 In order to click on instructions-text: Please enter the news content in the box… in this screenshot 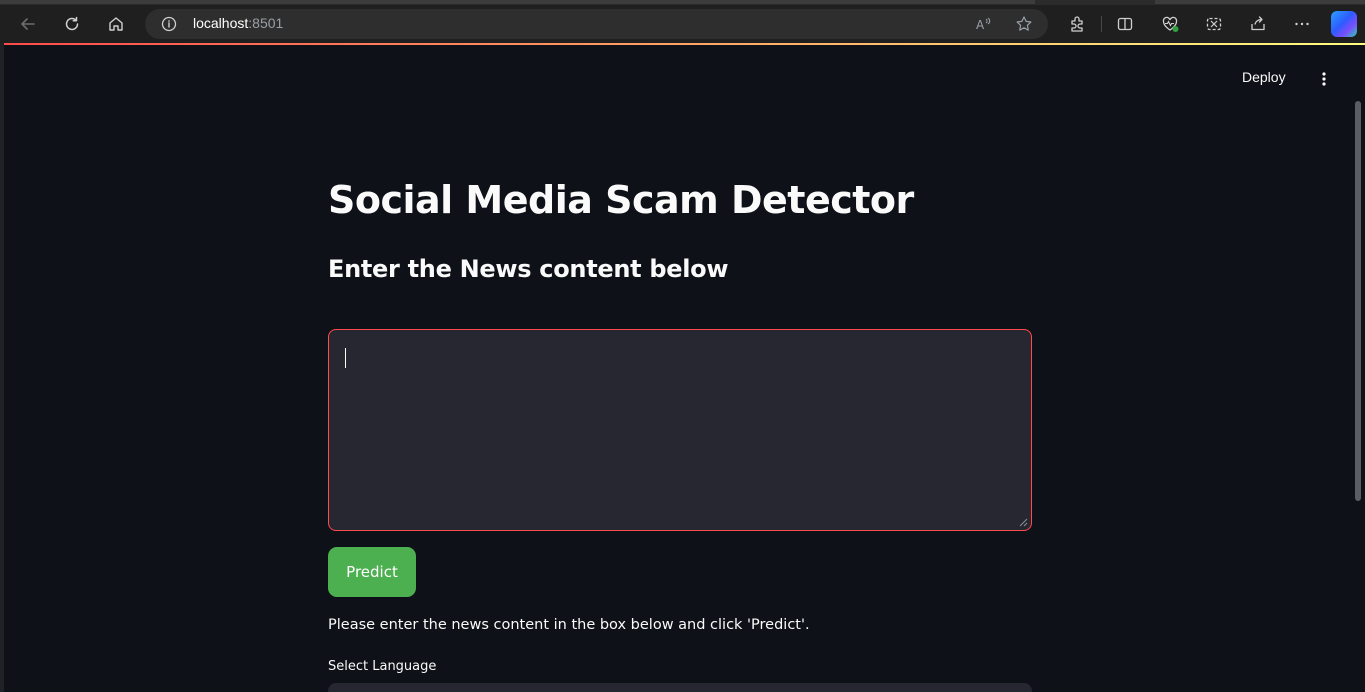, I will do `click(569, 625)`.